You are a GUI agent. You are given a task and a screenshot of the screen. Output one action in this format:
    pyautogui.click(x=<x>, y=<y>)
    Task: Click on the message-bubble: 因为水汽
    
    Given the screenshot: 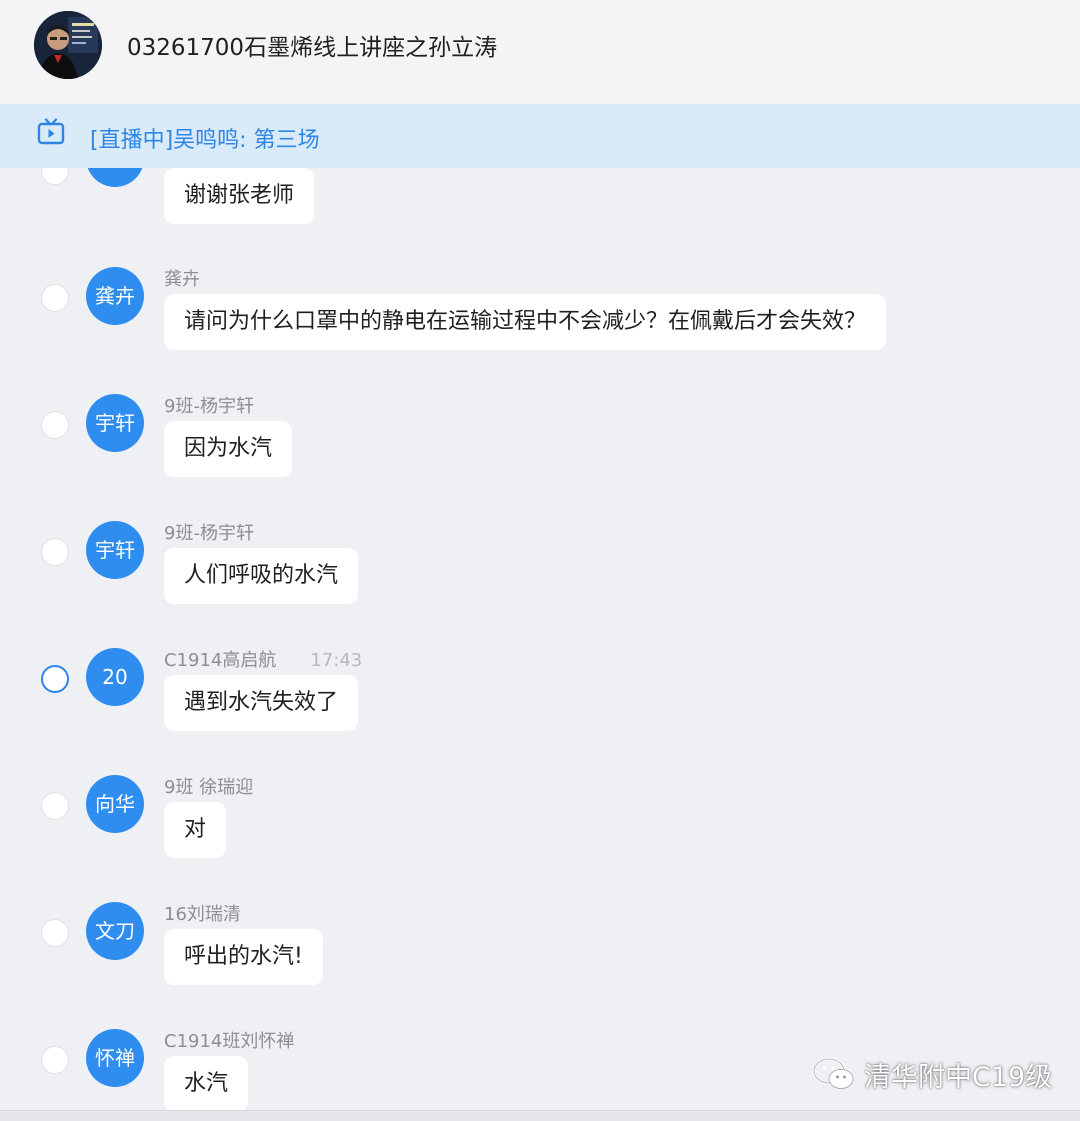 What is the action you would take?
    pyautogui.click(x=228, y=449)
    